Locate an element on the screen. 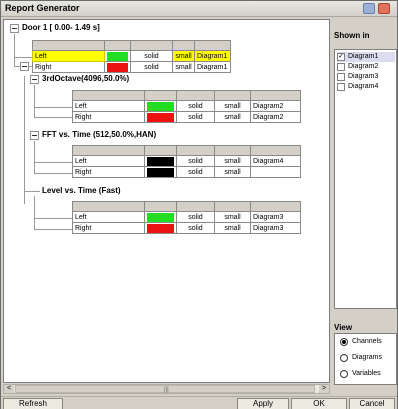 This screenshot has height=409, width=398. diagram-label: Diagram1 is located at coordinates (363, 56).